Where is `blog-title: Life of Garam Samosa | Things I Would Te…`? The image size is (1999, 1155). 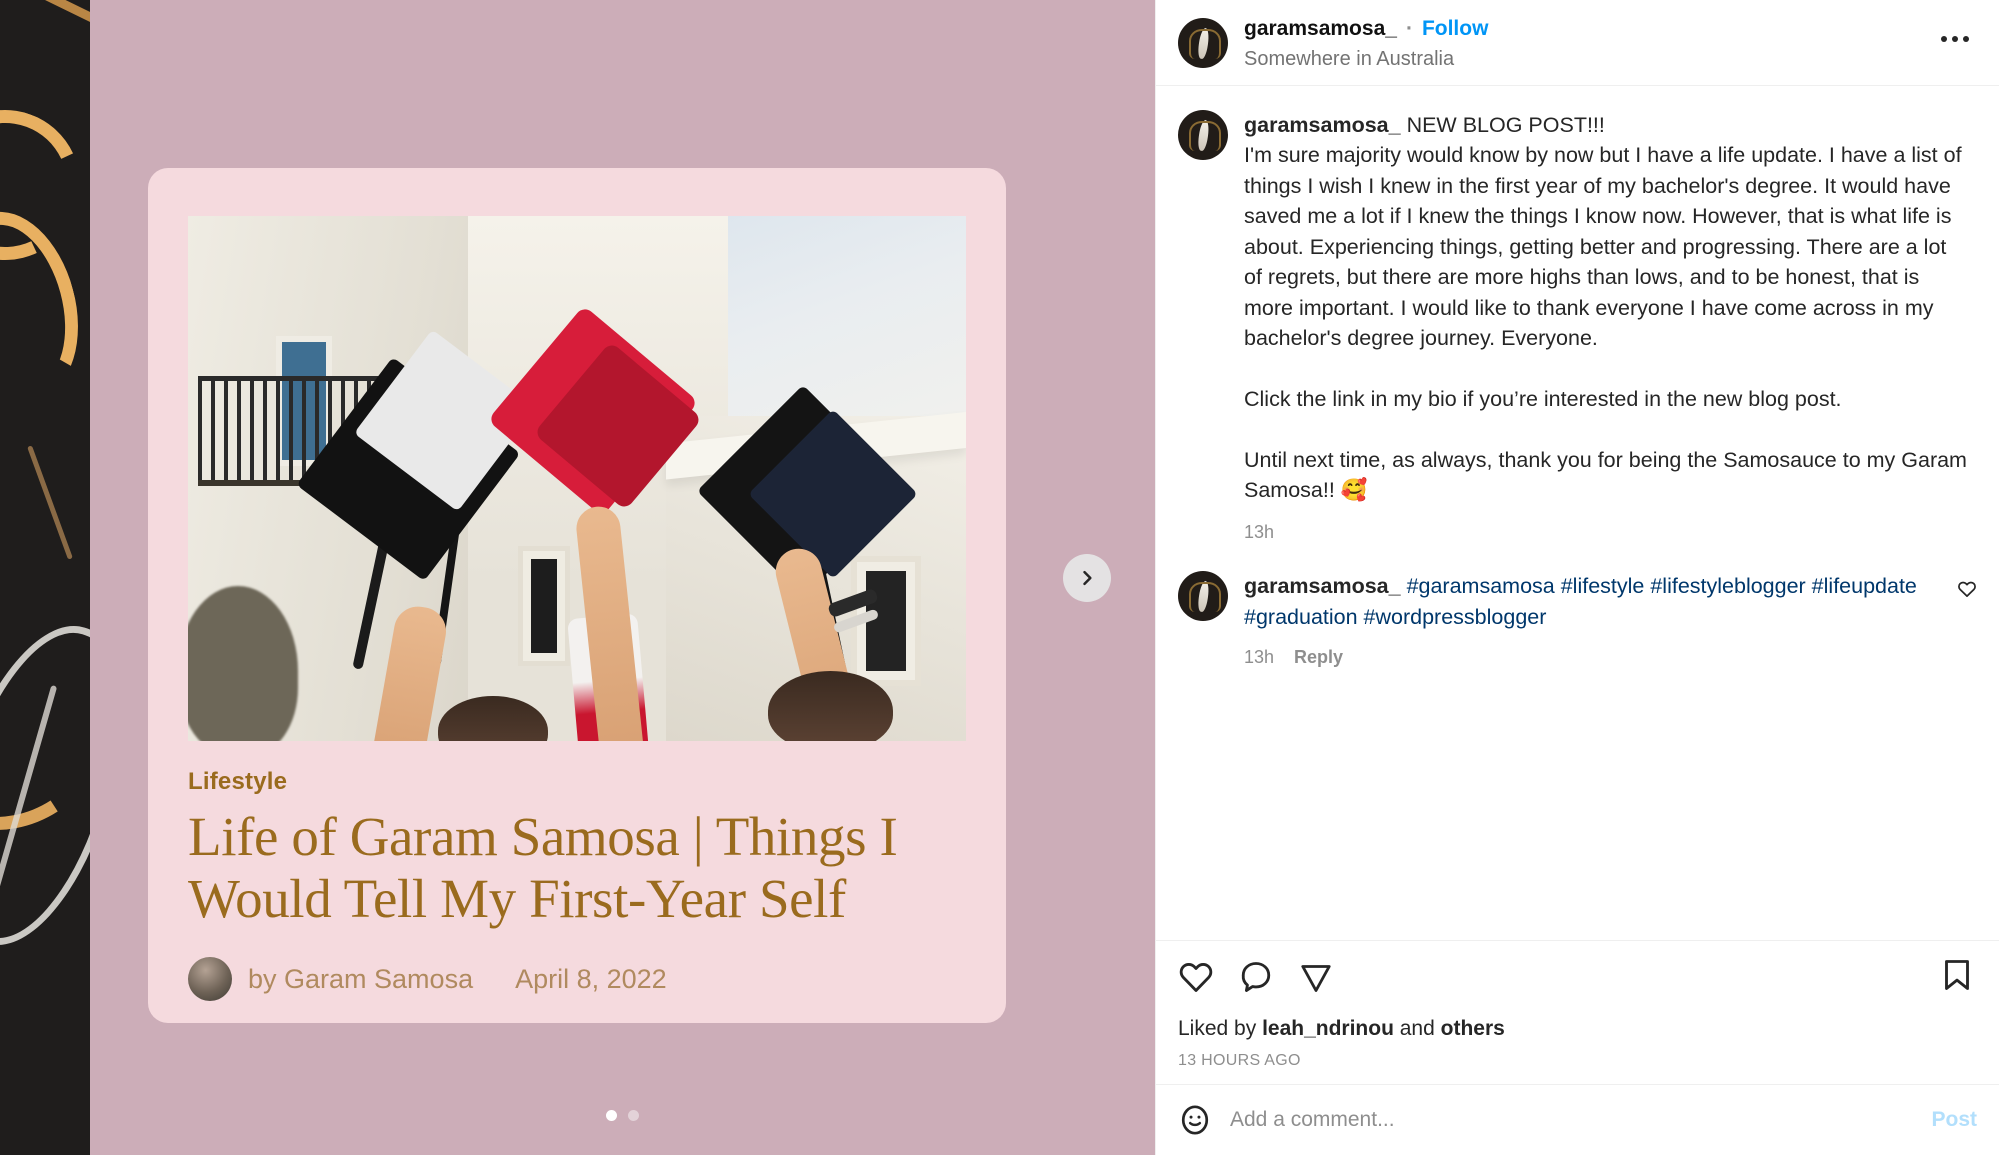 blog-title: Life of Garam Samosa | Things I Would Te… is located at coordinates (543, 867).